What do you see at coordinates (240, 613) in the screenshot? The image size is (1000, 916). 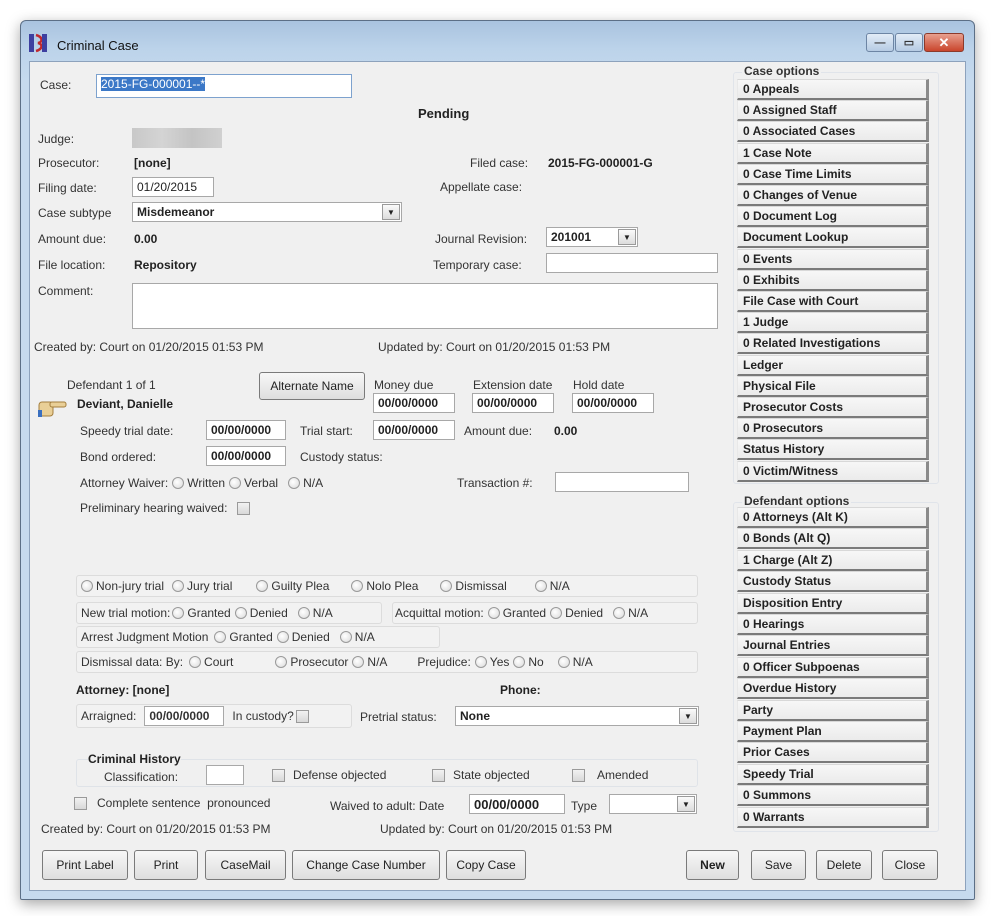 I see `new-trial-denied-radio` at bounding box center [240, 613].